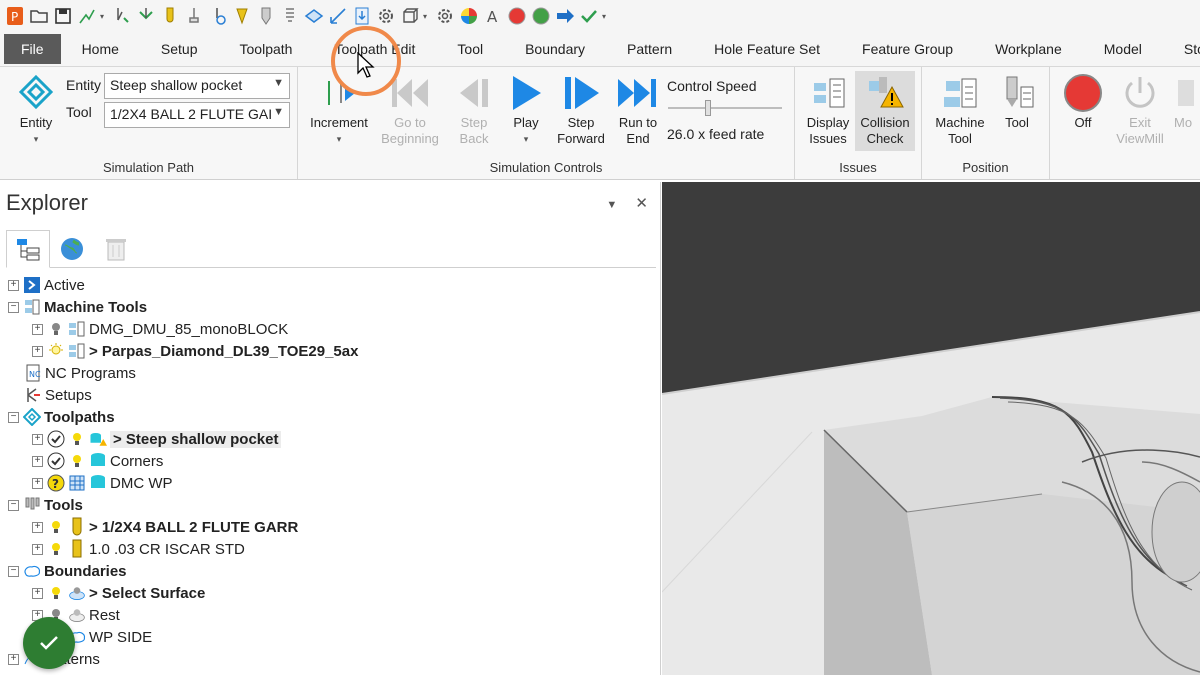  Describe the element at coordinates (170, 16) in the screenshot. I see `tool-icon` at that location.